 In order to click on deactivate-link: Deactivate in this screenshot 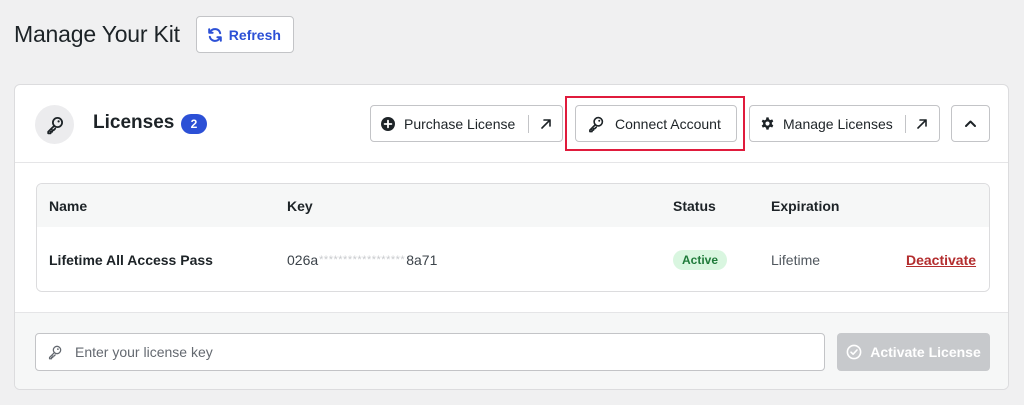, I will do `click(941, 260)`.